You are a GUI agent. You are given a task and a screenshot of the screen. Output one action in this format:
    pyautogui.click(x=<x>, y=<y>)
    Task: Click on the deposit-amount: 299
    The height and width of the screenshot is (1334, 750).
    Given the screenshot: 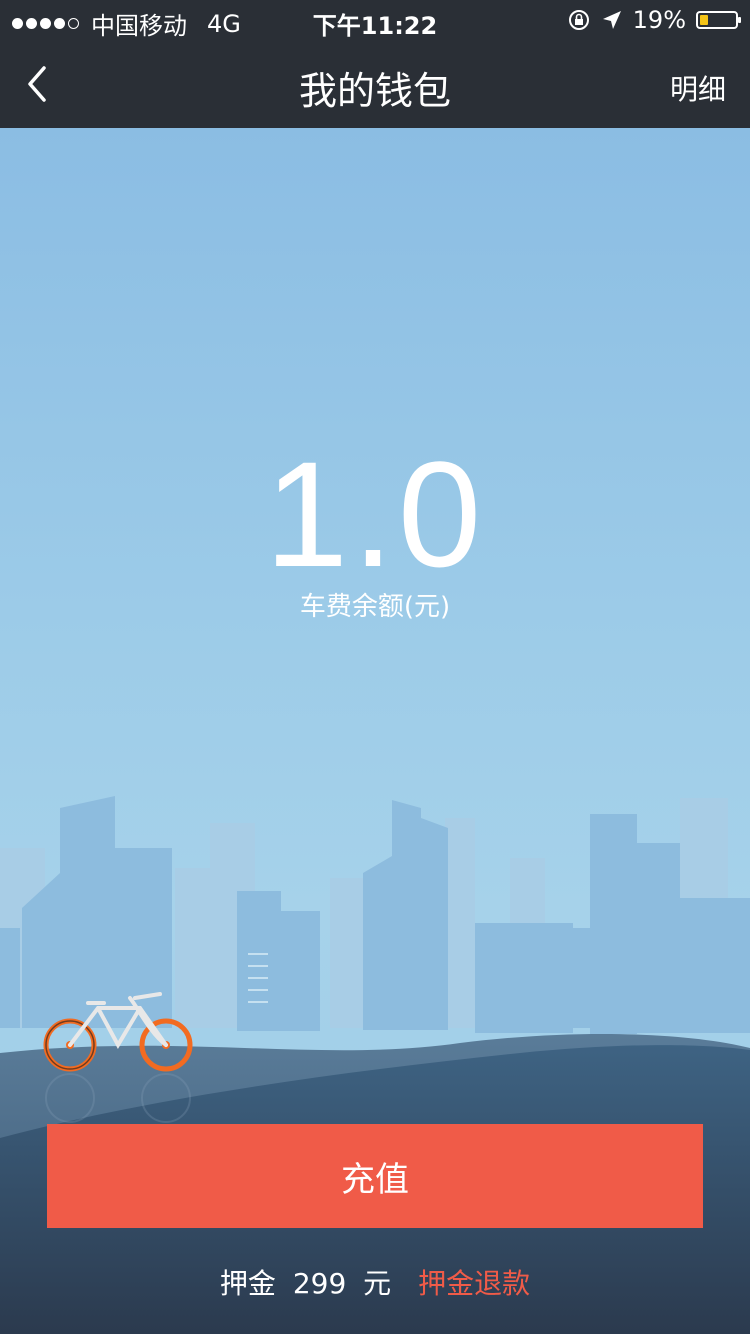 What is the action you would take?
    pyautogui.click(x=319, y=1283)
    